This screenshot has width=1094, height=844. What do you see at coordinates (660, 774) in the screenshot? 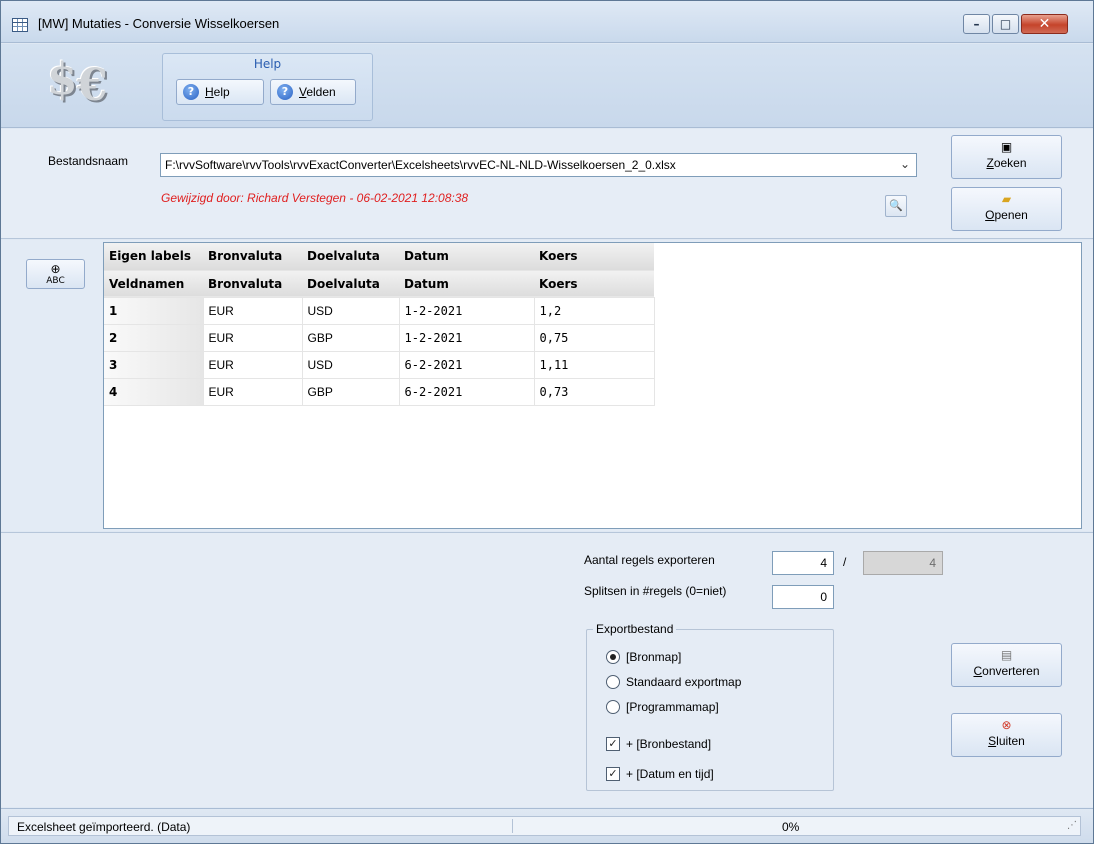
I see `check-datum-en-tijd: ✓ + [Datum en tijd]` at bounding box center [660, 774].